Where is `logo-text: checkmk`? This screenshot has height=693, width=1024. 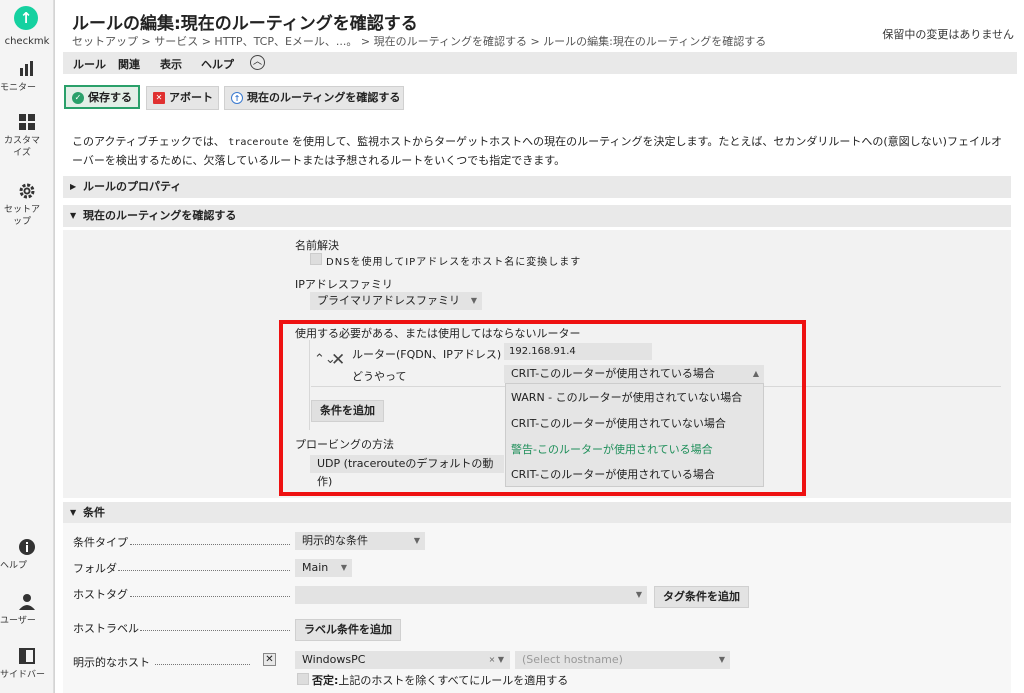
logo-text: checkmk is located at coordinates (27, 41).